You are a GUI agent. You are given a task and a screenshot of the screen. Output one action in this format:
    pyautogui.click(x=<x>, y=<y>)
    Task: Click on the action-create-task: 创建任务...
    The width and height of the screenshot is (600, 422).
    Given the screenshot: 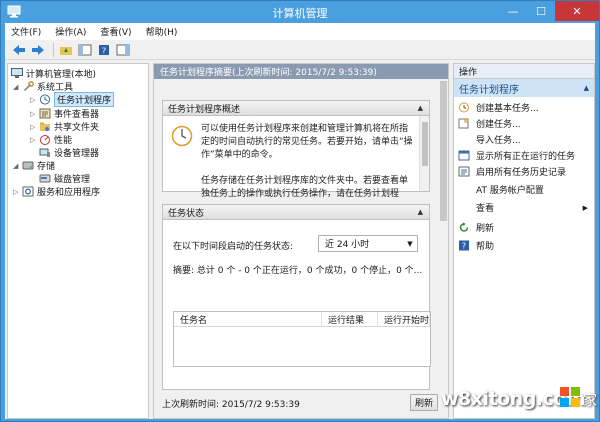 What is the action you would take?
    pyautogui.click(x=524, y=123)
    